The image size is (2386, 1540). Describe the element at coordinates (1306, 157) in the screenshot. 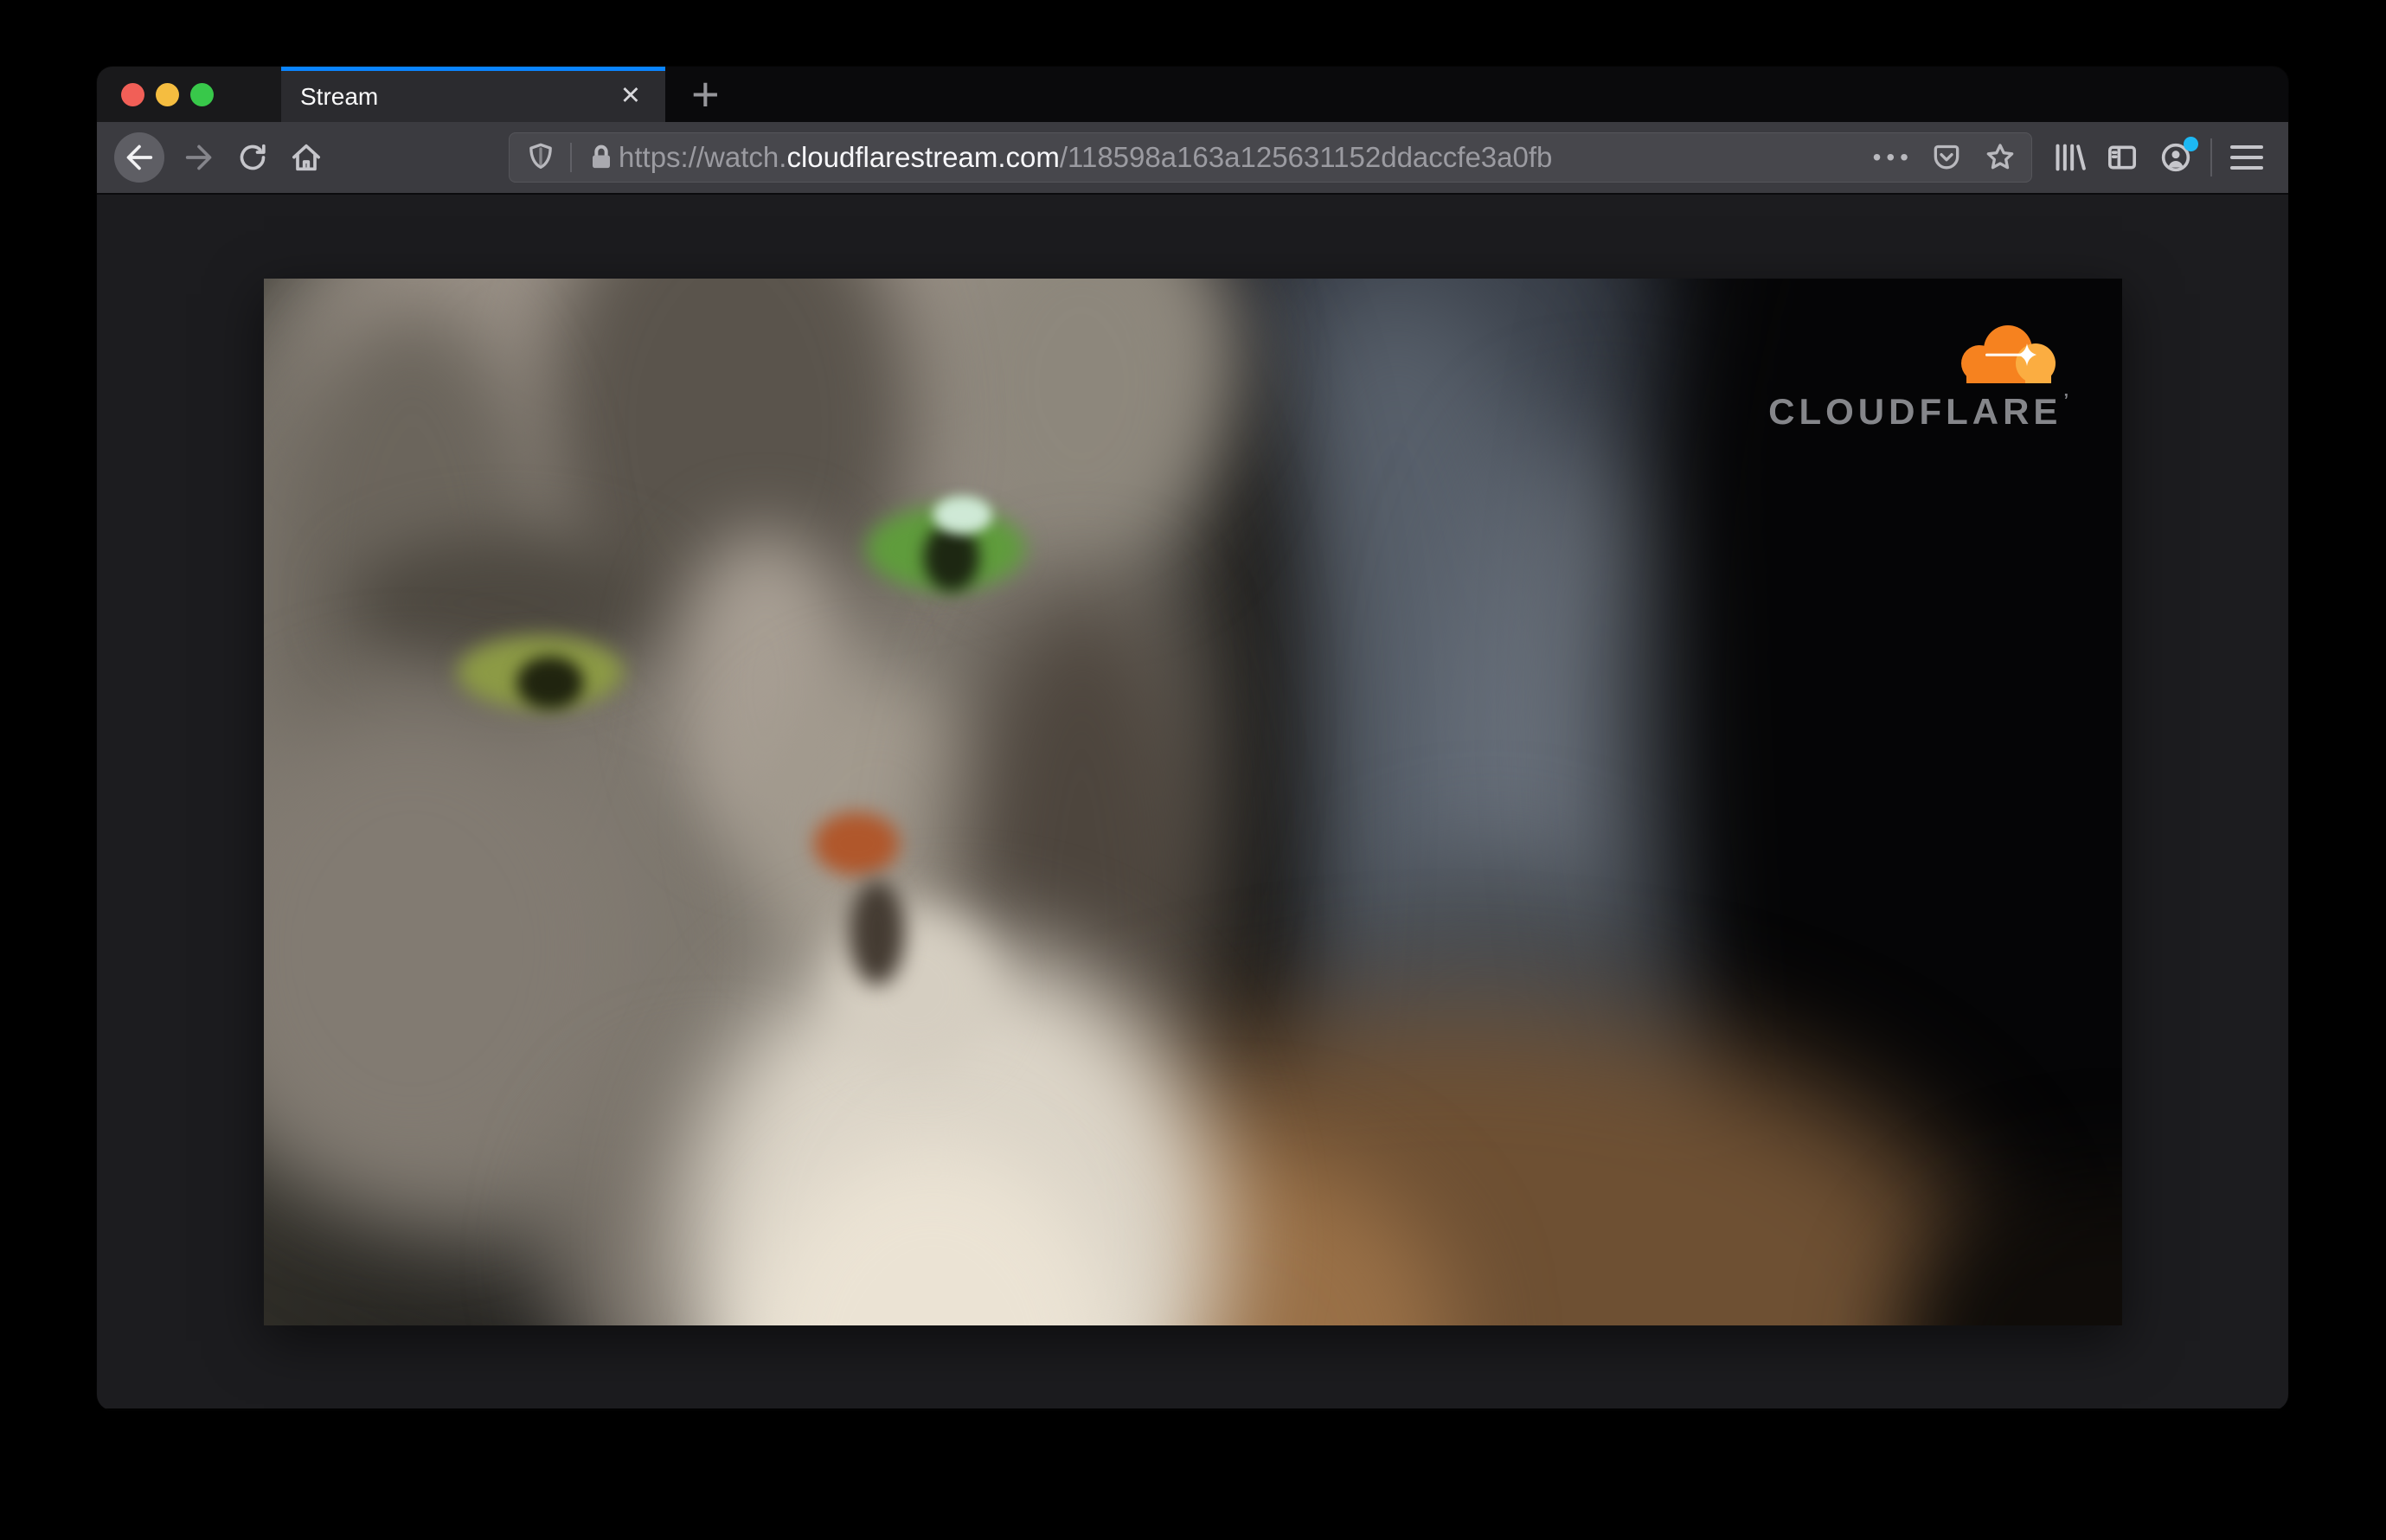

I see `url-path: /118598a163a125631152ddaccfe3a0fb` at that location.